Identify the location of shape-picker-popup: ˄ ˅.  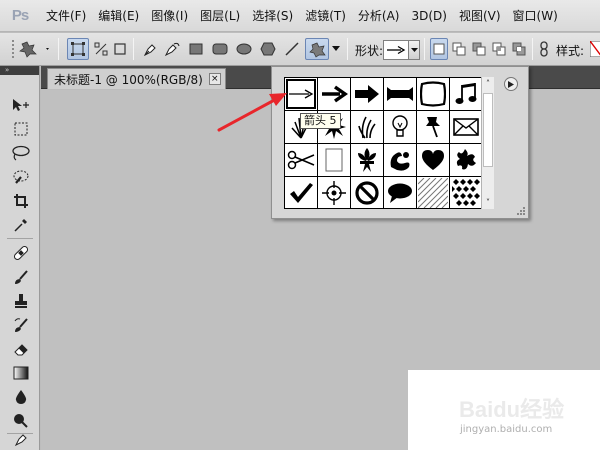
(400, 142).